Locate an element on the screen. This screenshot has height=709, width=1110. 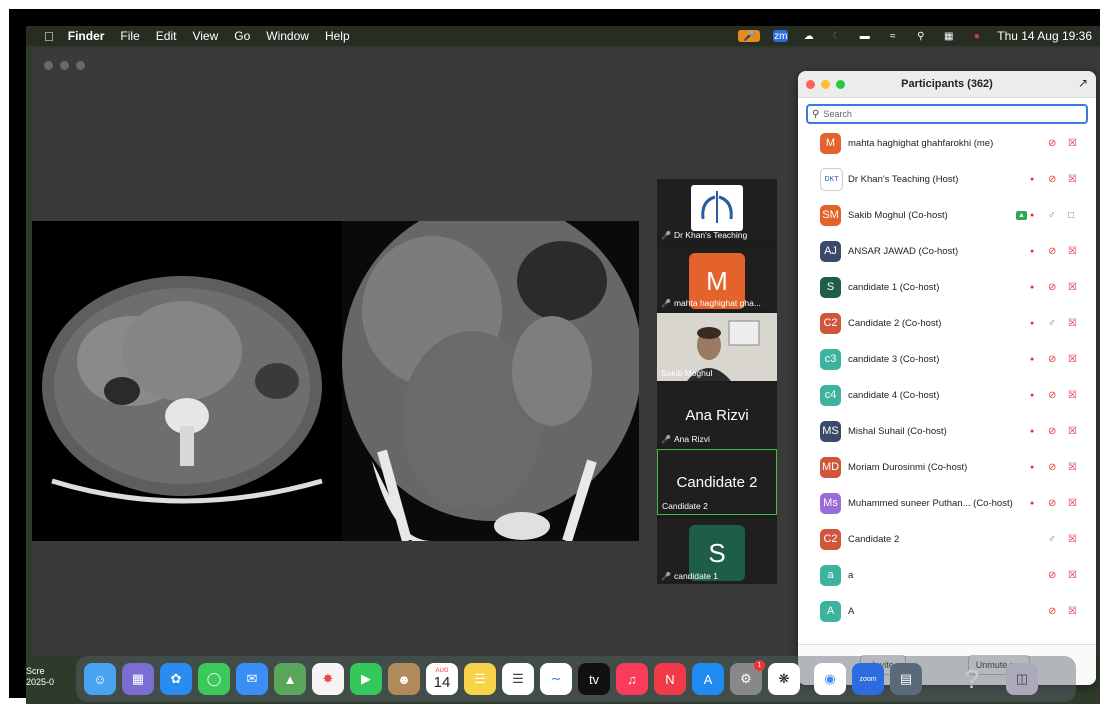
avatar: A is located at coordinates (830, 611).